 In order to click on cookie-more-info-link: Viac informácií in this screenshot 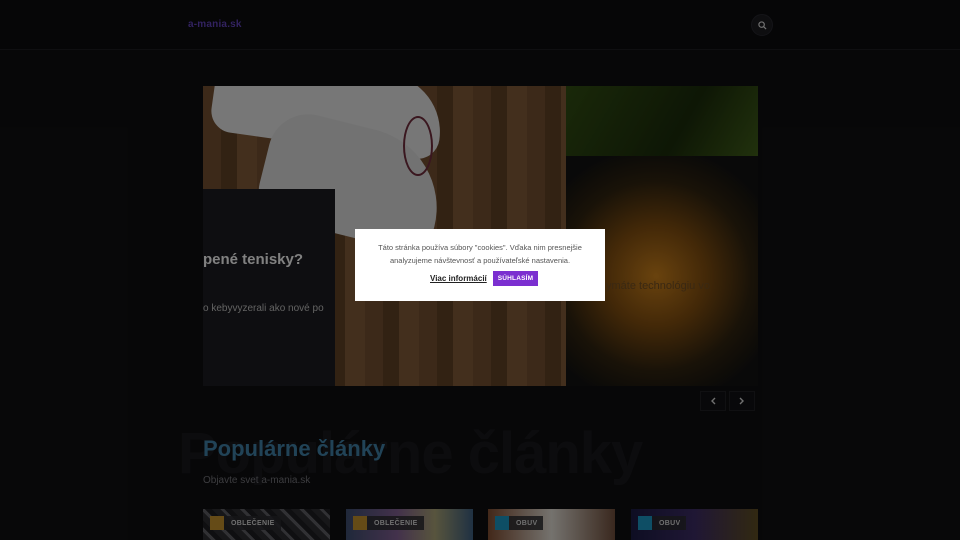, I will do `click(458, 278)`.